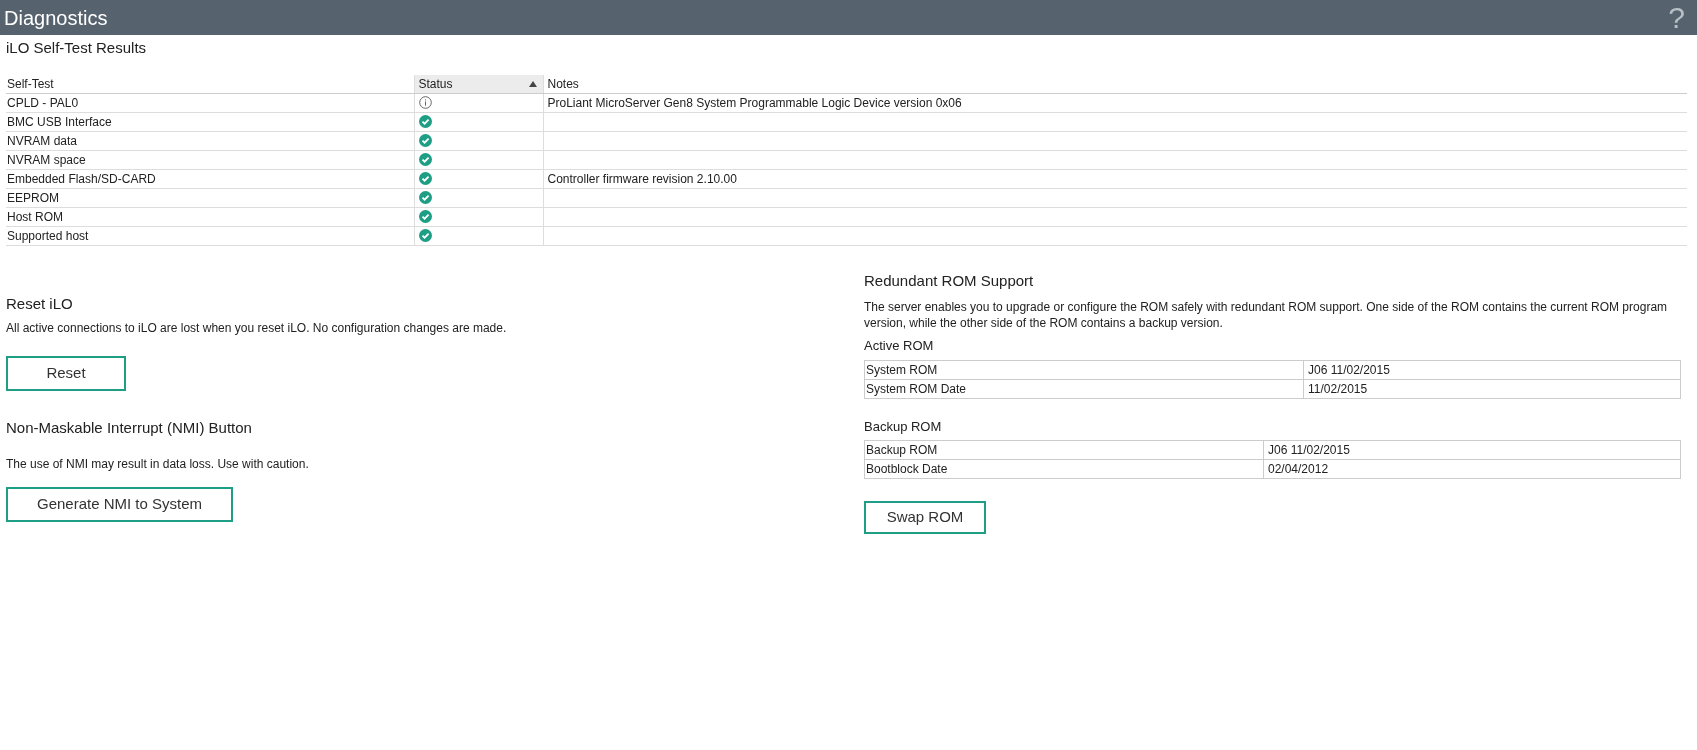 The image size is (1697, 750). What do you see at coordinates (1115, 83) in the screenshot?
I see `column-header: Notes` at bounding box center [1115, 83].